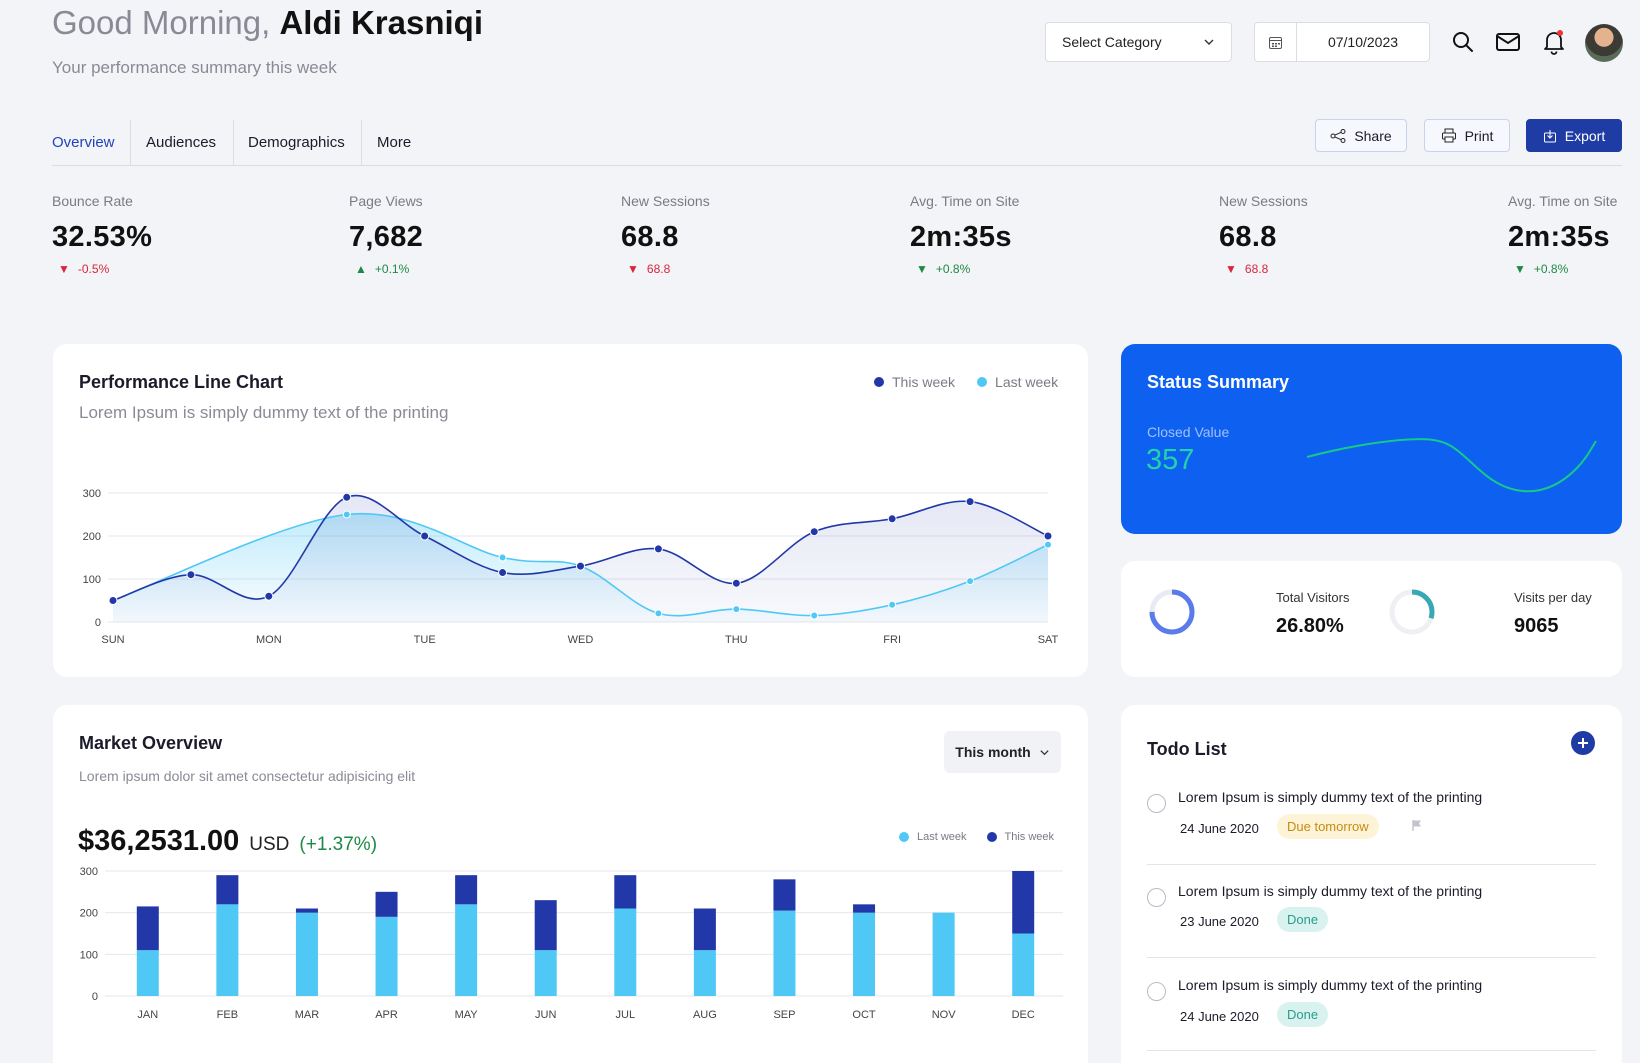 The image size is (1640, 1063). What do you see at coordinates (1256, 269) in the screenshot?
I see `kpi-change-value: 68.8` at bounding box center [1256, 269].